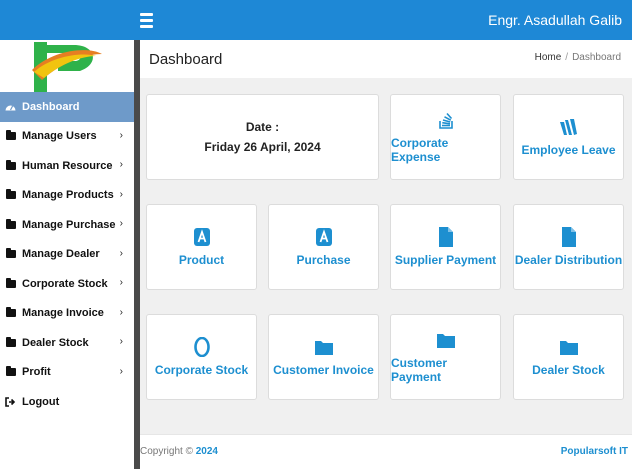 The height and width of the screenshot is (469, 632). I want to click on sidebar-item-manage-invoice: Manage Invoice ›, so click(67, 314).